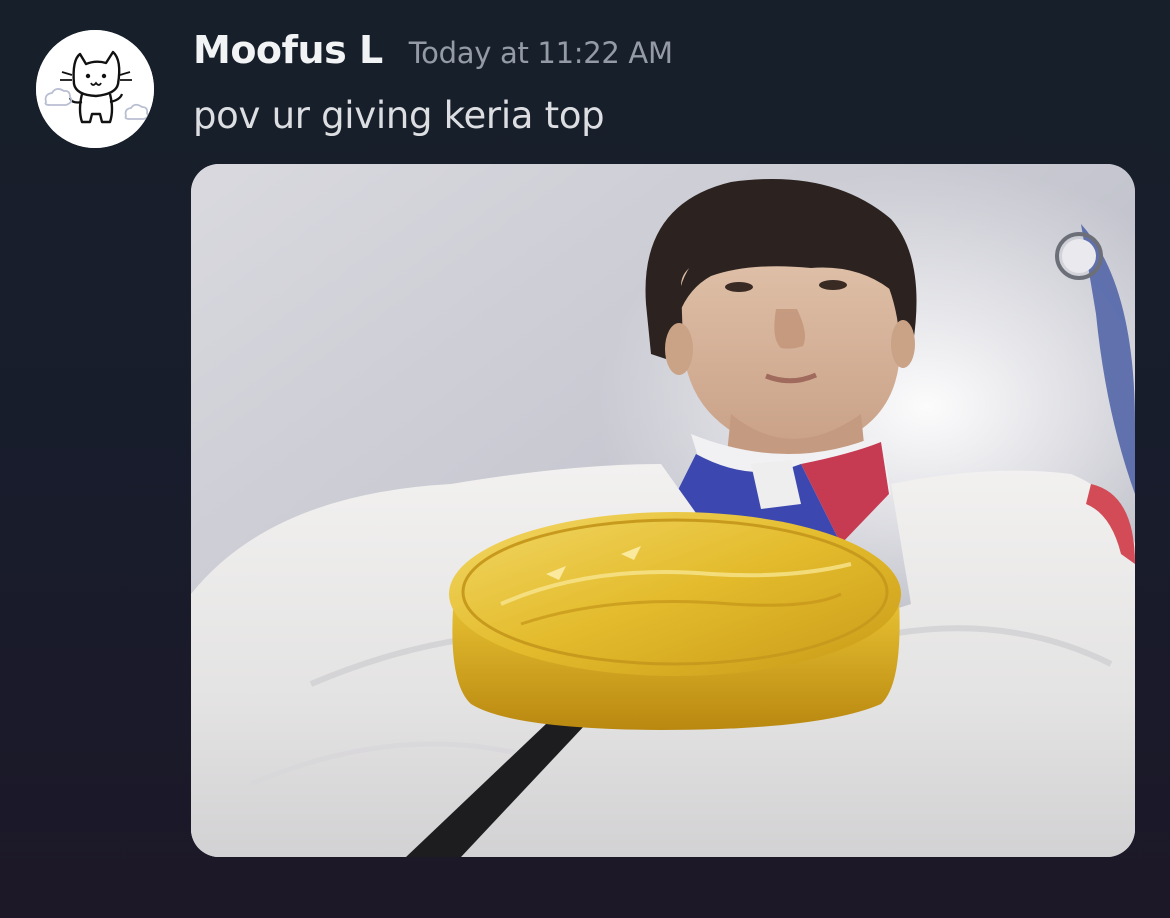 The width and height of the screenshot is (1170, 918). What do you see at coordinates (399, 115) in the screenshot?
I see `message-content: pov ur giving keria top` at bounding box center [399, 115].